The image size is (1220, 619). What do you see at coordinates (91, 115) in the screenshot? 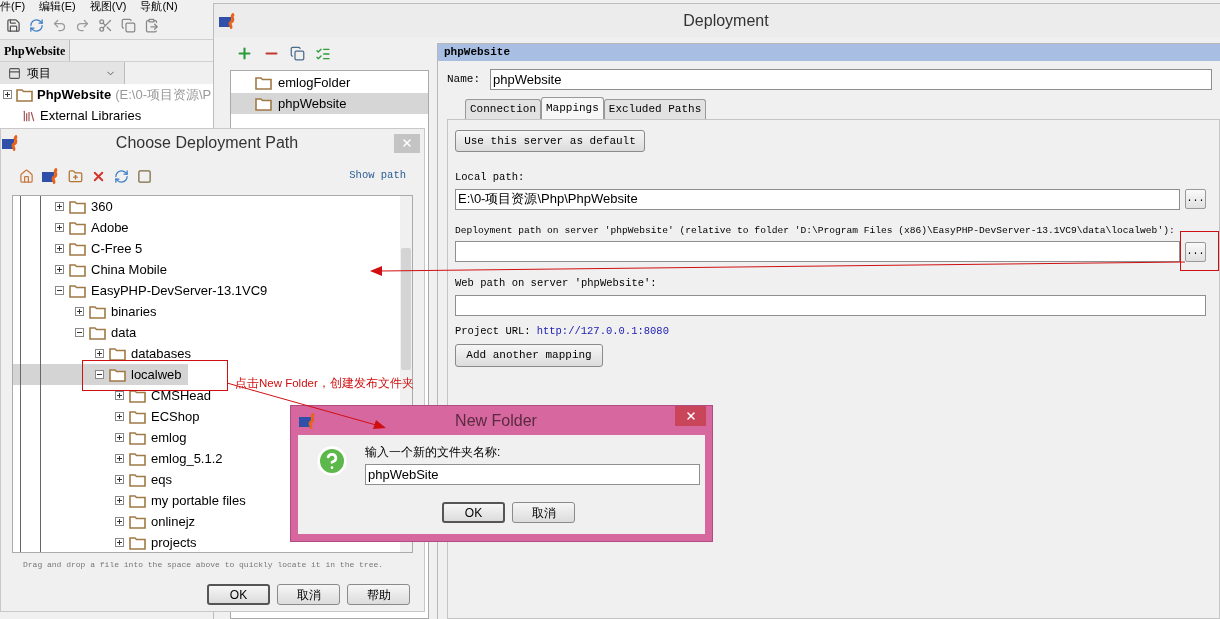
I see `libraries-label: External Libraries` at bounding box center [91, 115].